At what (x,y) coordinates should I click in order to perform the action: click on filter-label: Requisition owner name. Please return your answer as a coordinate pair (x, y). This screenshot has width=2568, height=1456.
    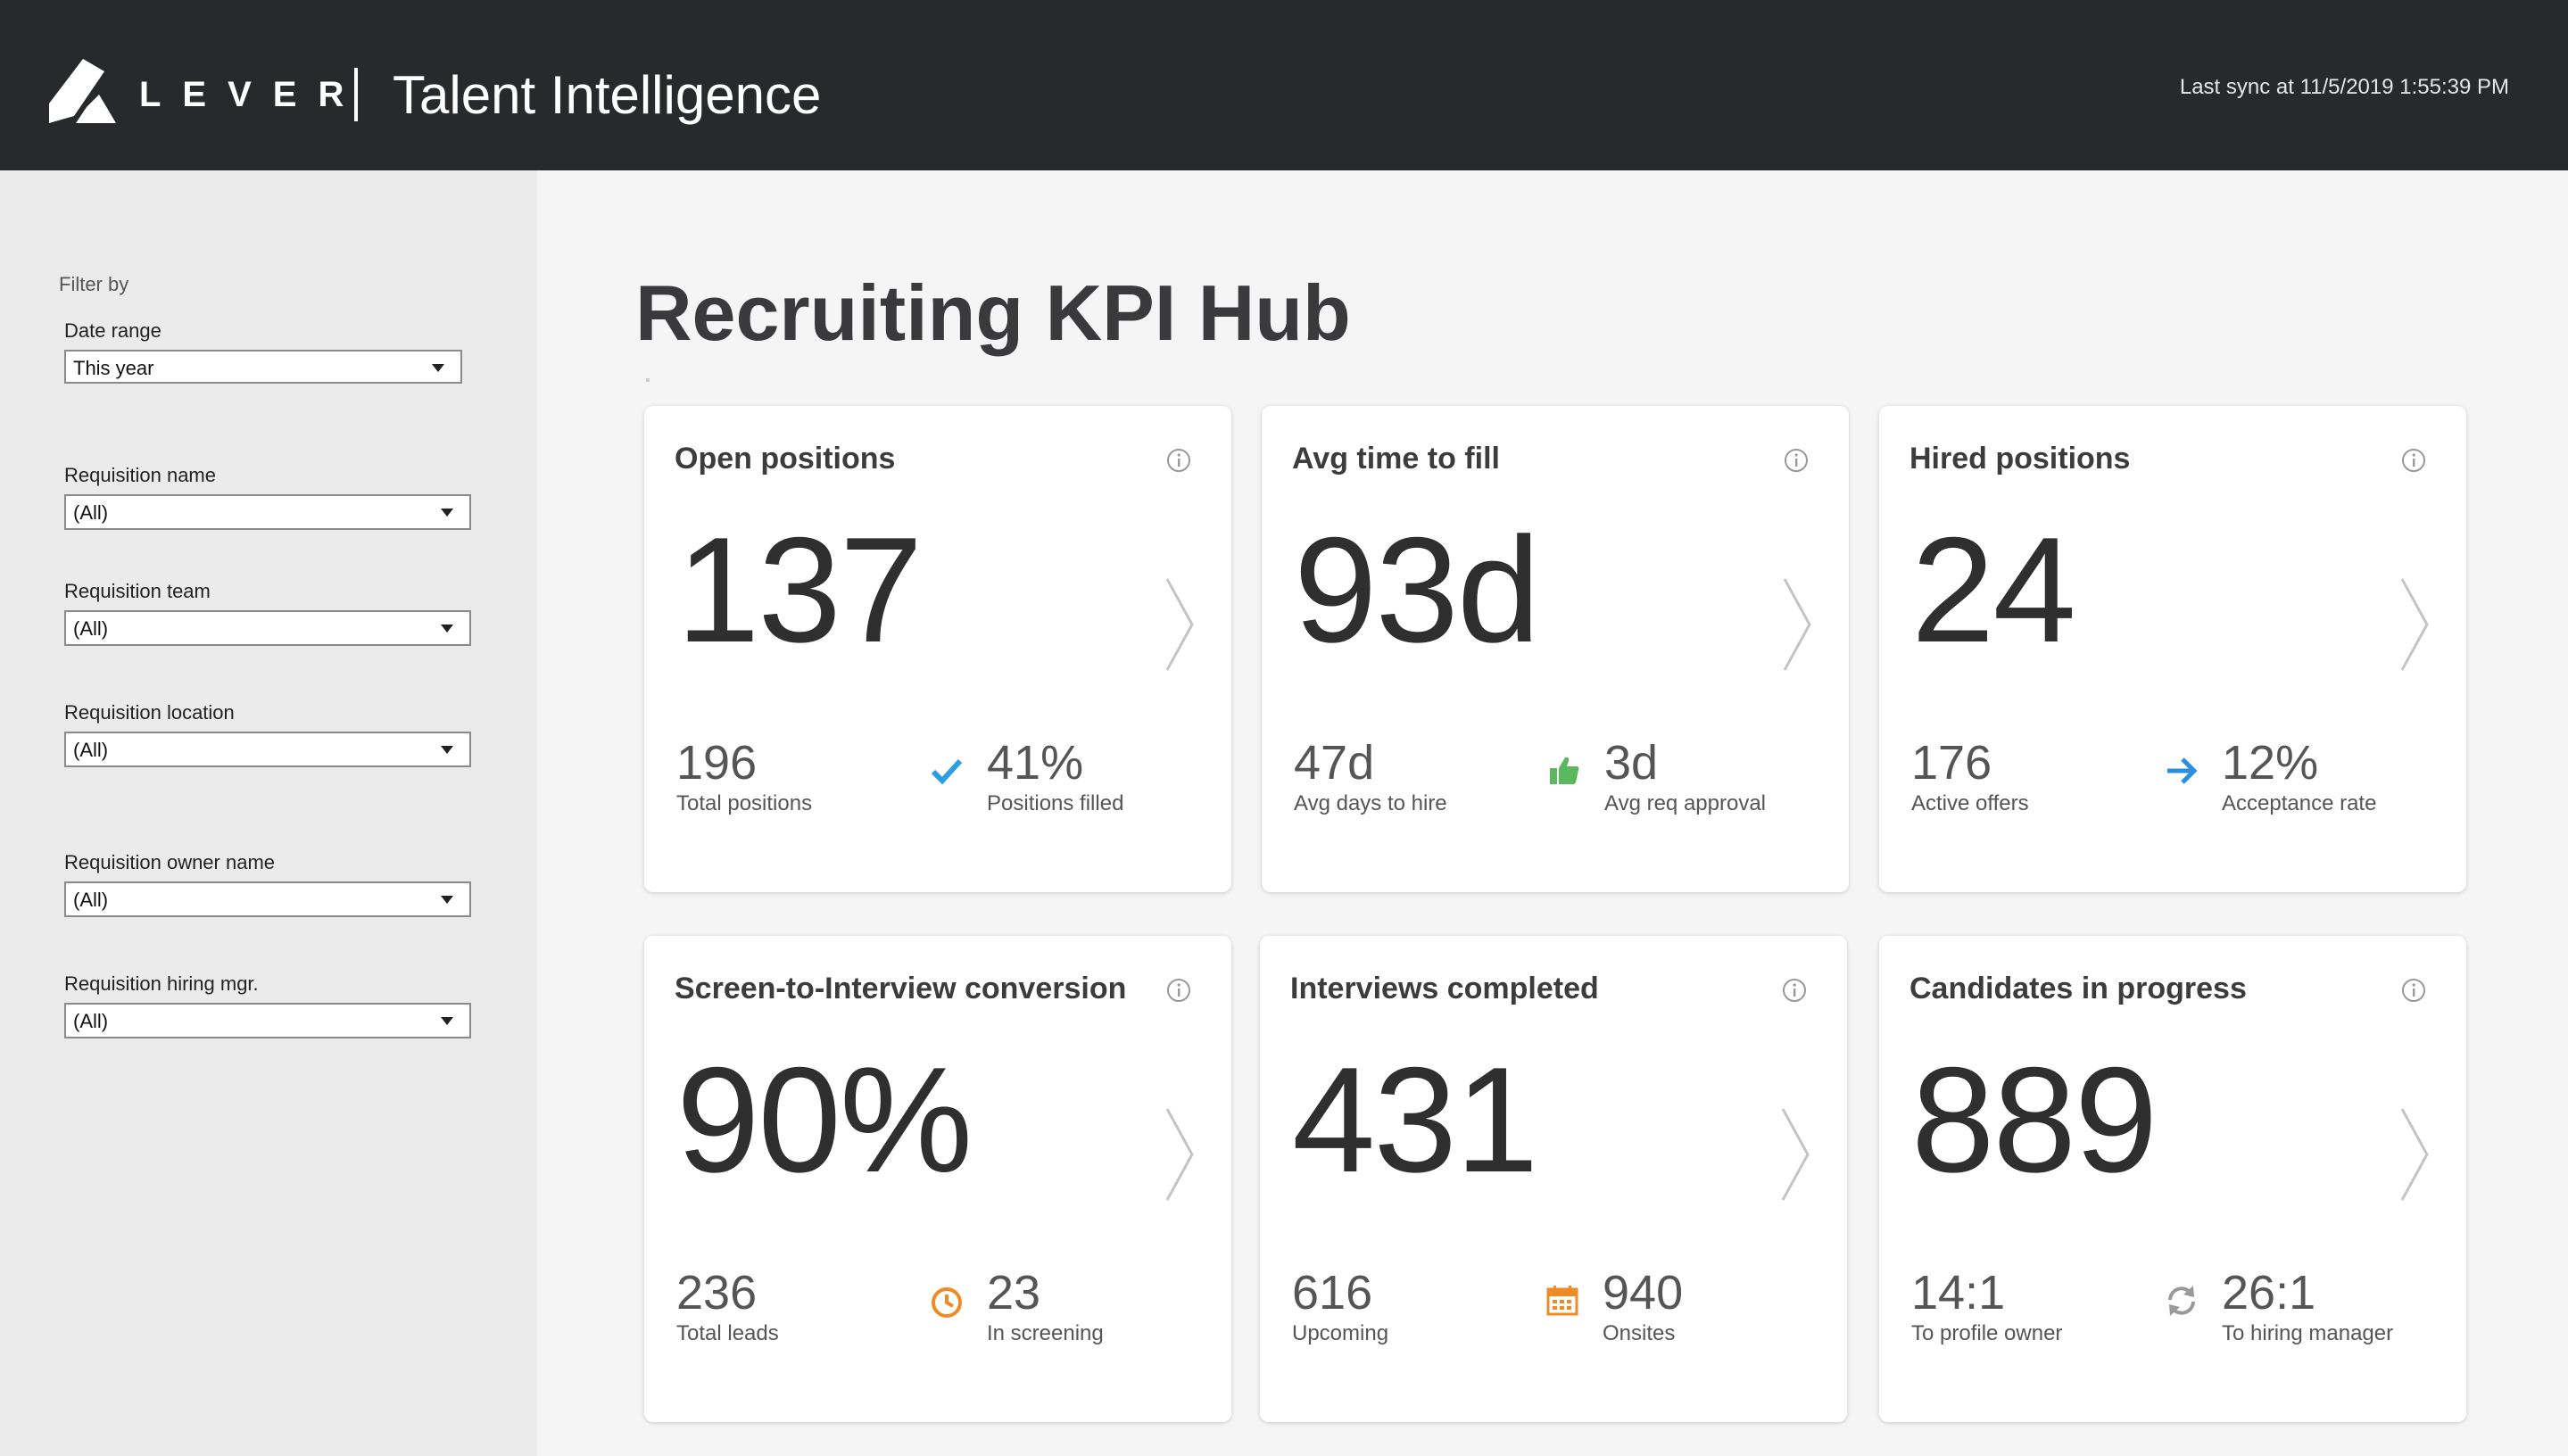
    Looking at the image, I should click on (170, 862).